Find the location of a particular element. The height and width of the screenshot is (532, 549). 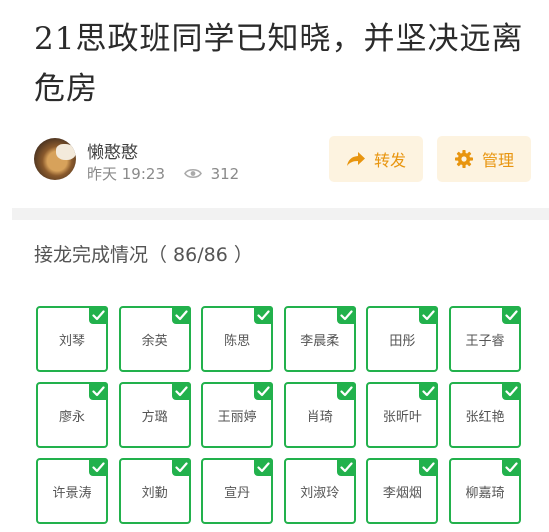

manage-button: 管理 is located at coordinates (484, 159).